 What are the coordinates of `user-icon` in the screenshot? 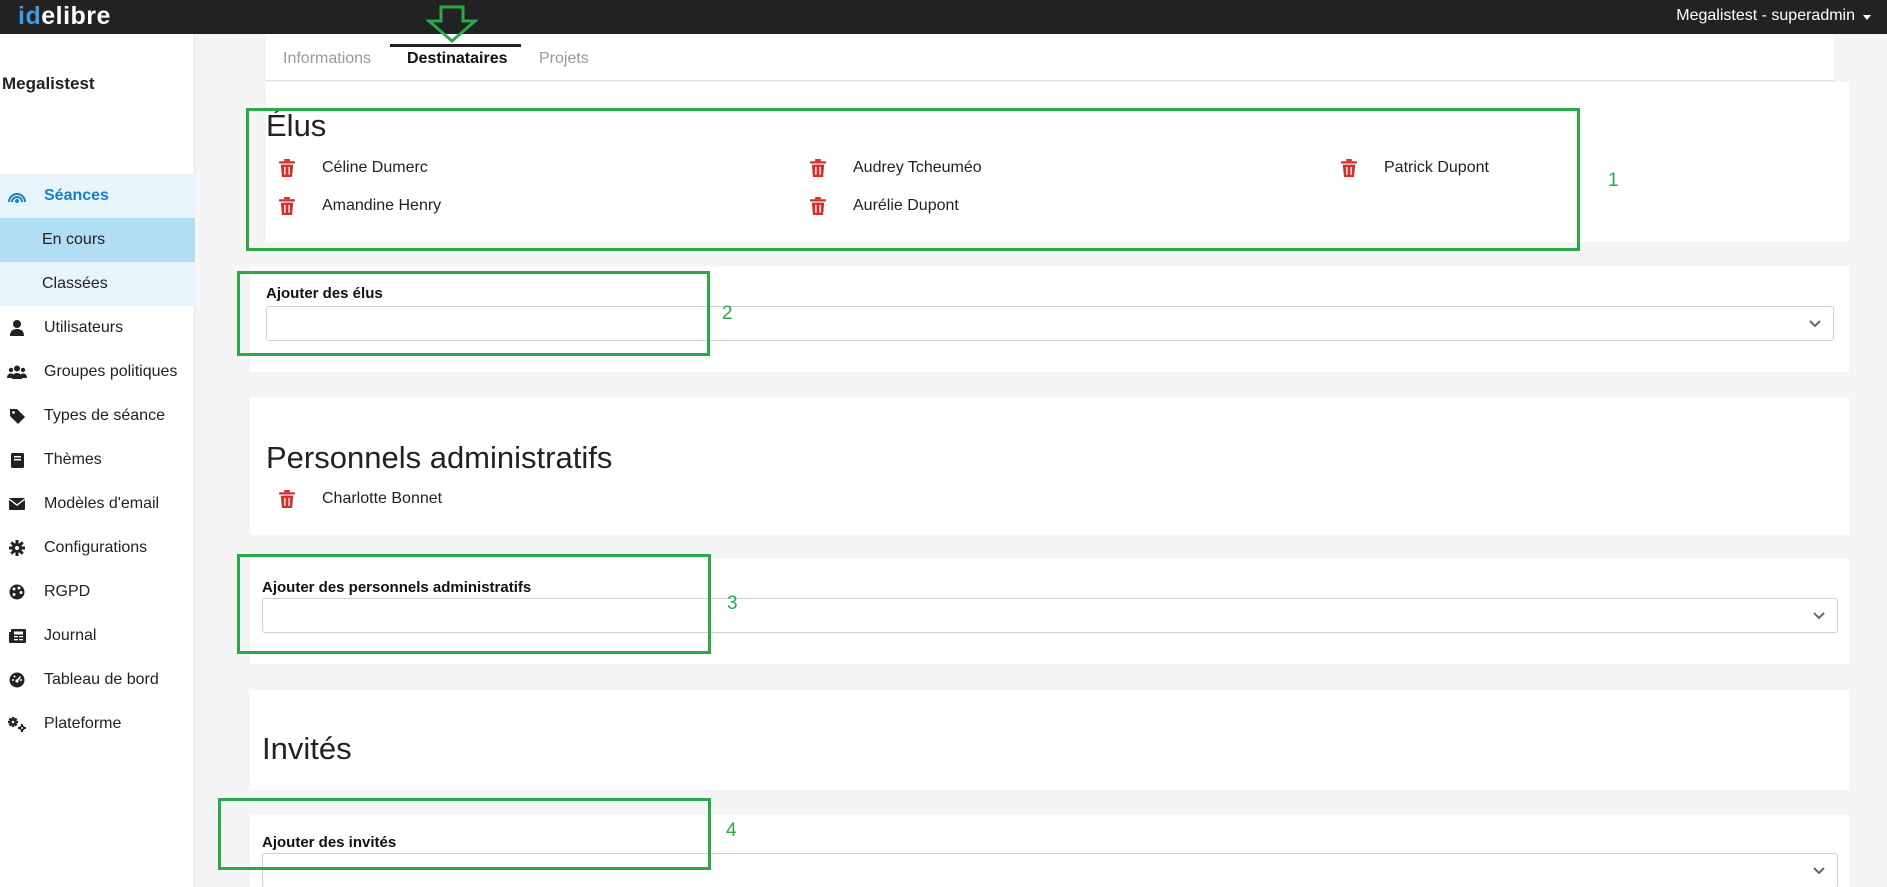 It's located at (17, 328).